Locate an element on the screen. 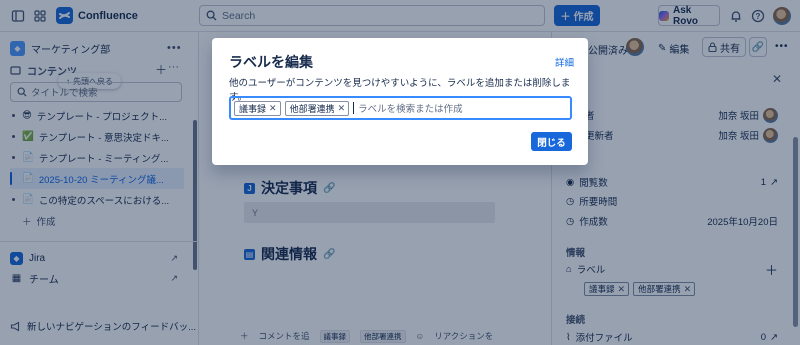  label-chip-text: 議事録 is located at coordinates (253, 108).